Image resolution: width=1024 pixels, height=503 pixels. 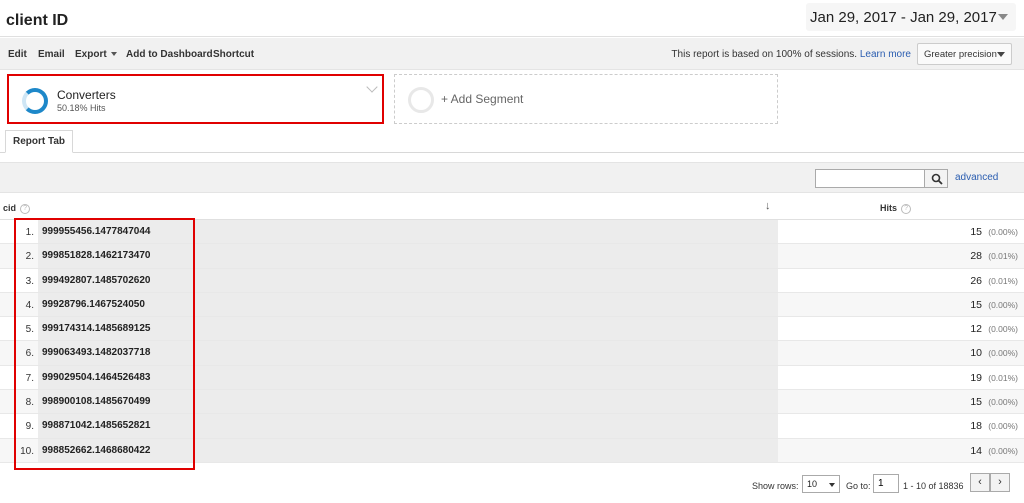 What do you see at coordinates (512, 305) in the screenshot?
I see `table-row: 4. 99928796.1467524050 15 (0.00%)` at bounding box center [512, 305].